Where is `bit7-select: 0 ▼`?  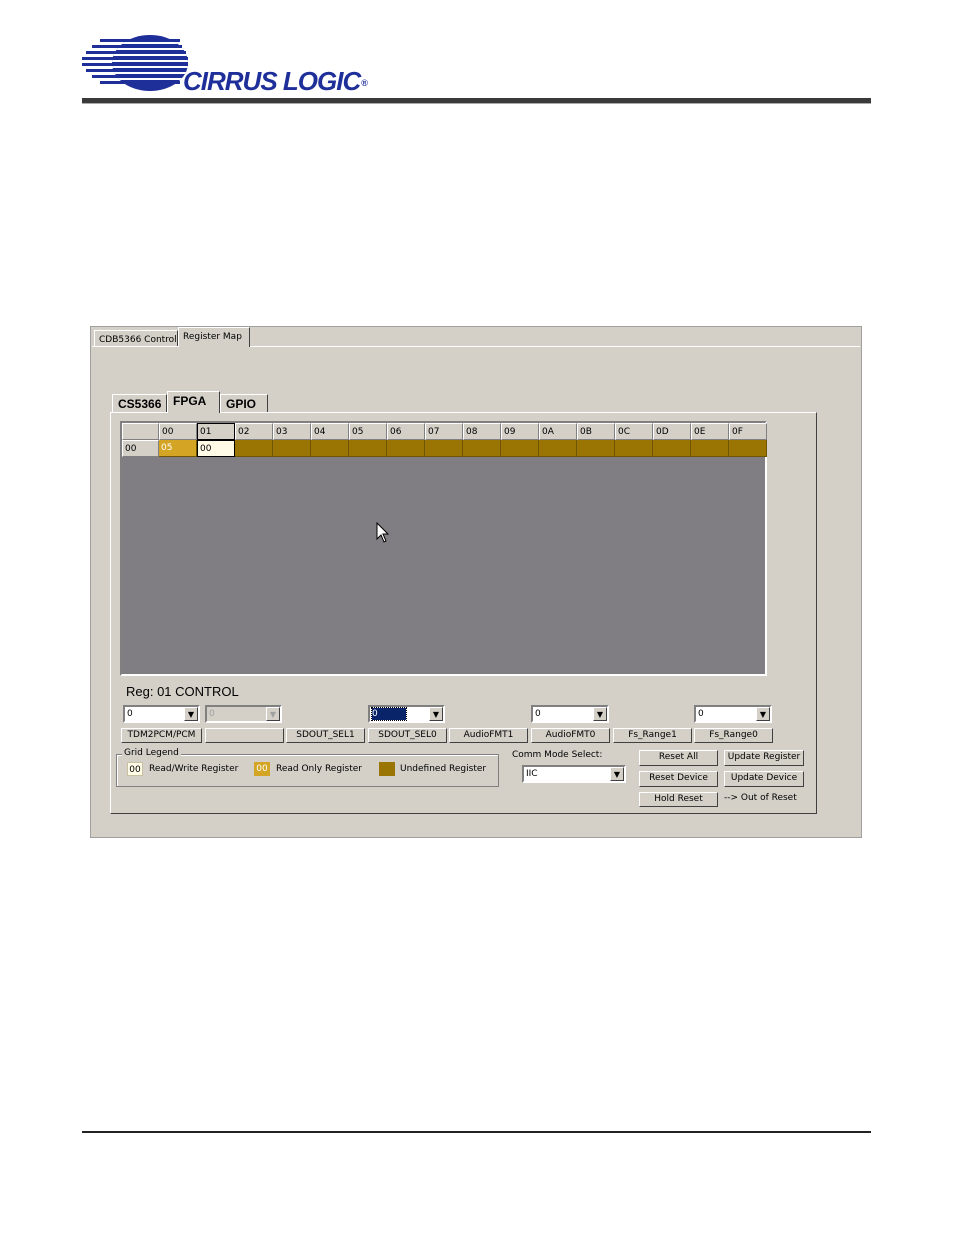
bit7-select: 0 ▼ is located at coordinates (161, 714).